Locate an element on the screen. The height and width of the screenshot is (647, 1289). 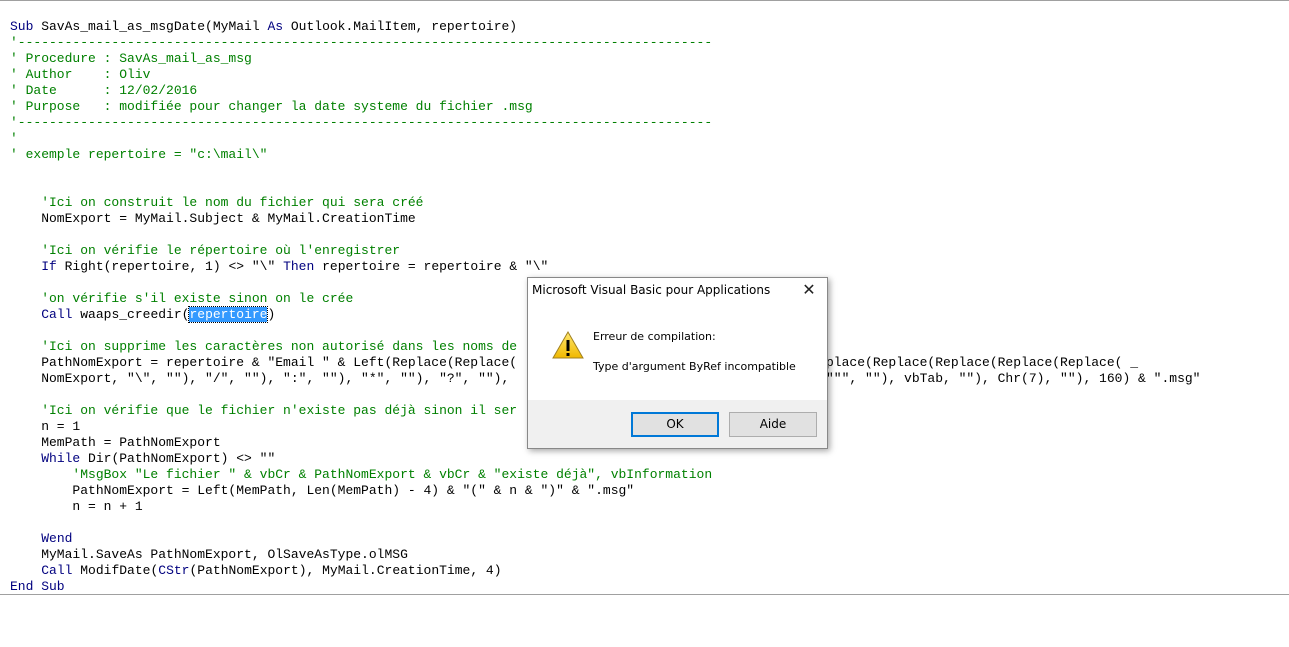
code-line: n = n + 1 is located at coordinates (361, 507).